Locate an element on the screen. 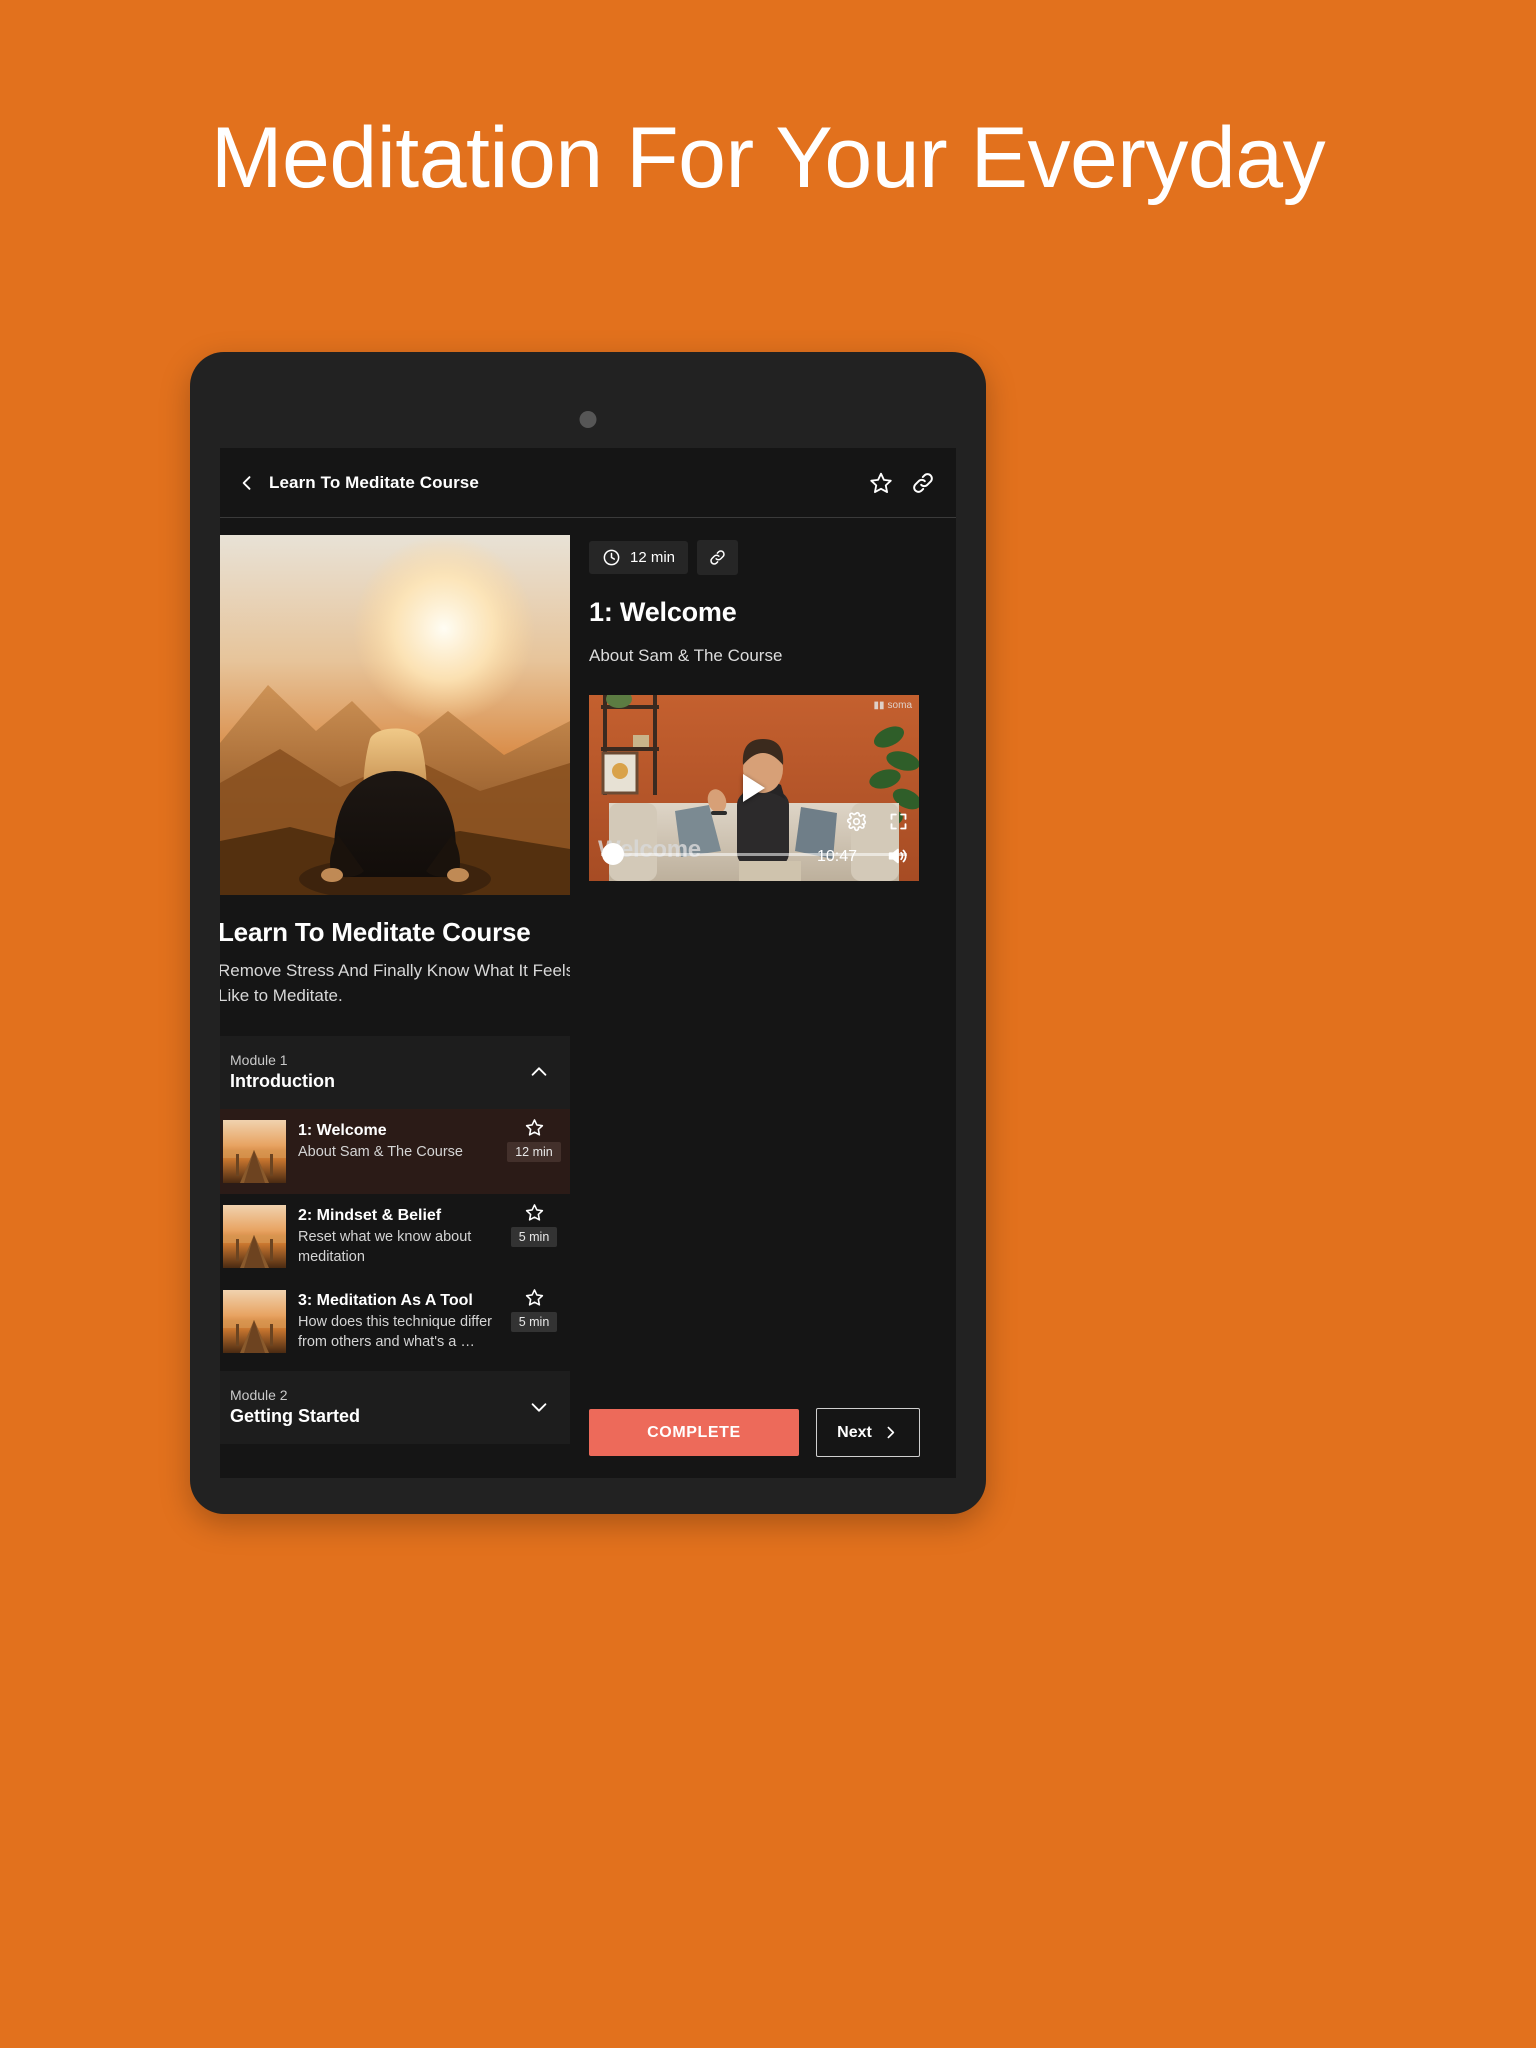 The image size is (1536, 2048). player-time-remaining: 10:47 is located at coordinates (836, 856).